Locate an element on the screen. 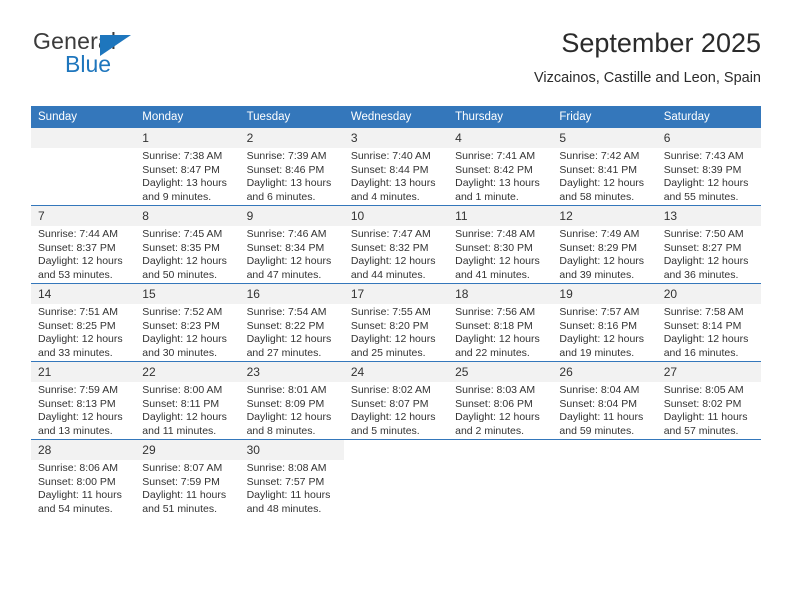 The width and height of the screenshot is (792, 612). sunrise-text: Sunrise: 7:49 AM is located at coordinates (599, 234).